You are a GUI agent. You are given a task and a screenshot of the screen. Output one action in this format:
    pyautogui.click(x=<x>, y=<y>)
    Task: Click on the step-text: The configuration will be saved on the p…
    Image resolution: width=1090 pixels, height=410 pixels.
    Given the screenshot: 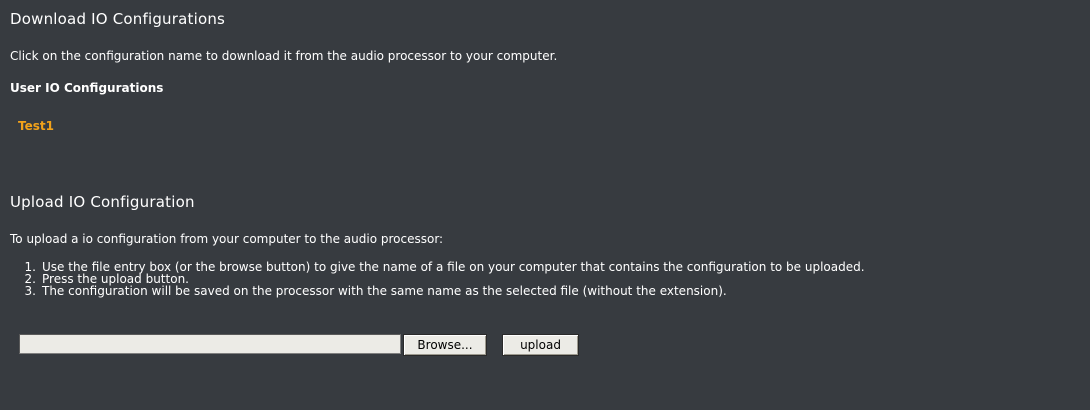 What is the action you would take?
    pyautogui.click(x=384, y=291)
    